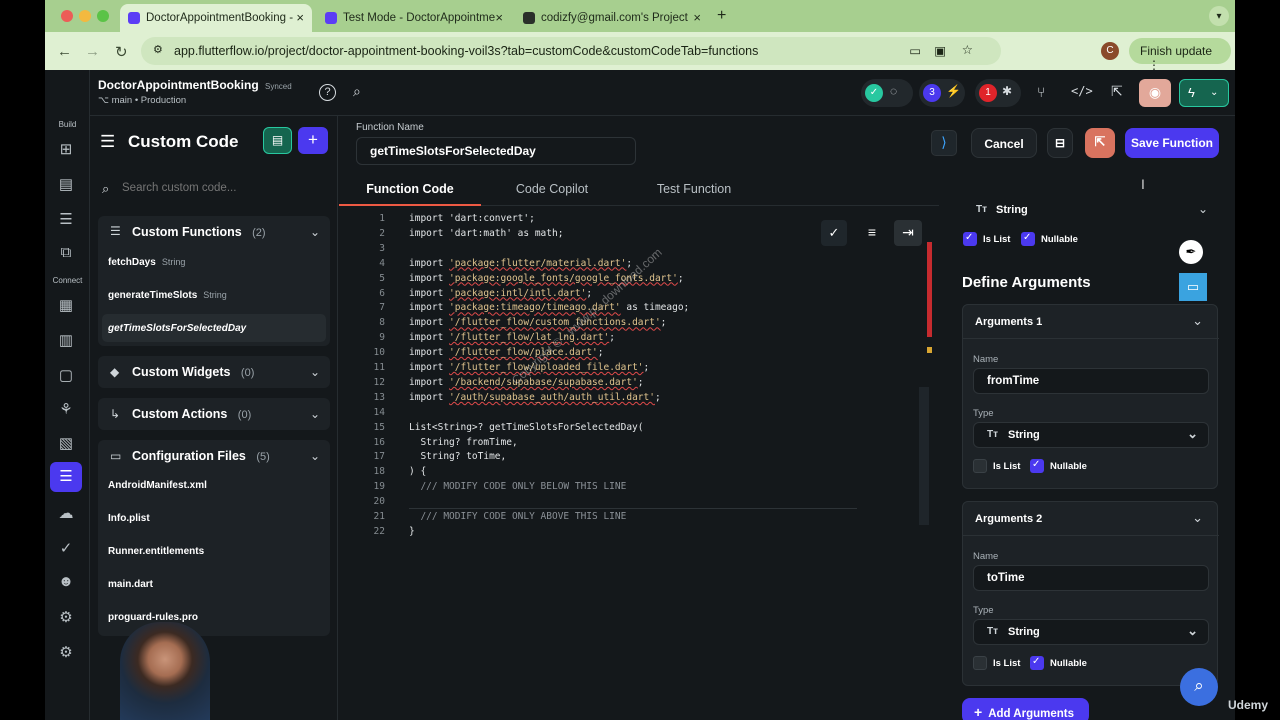 This screenshot has width=1280, height=720. I want to click on code-line: 4 import 'package:flutter/material.dart';, so click(493, 263).